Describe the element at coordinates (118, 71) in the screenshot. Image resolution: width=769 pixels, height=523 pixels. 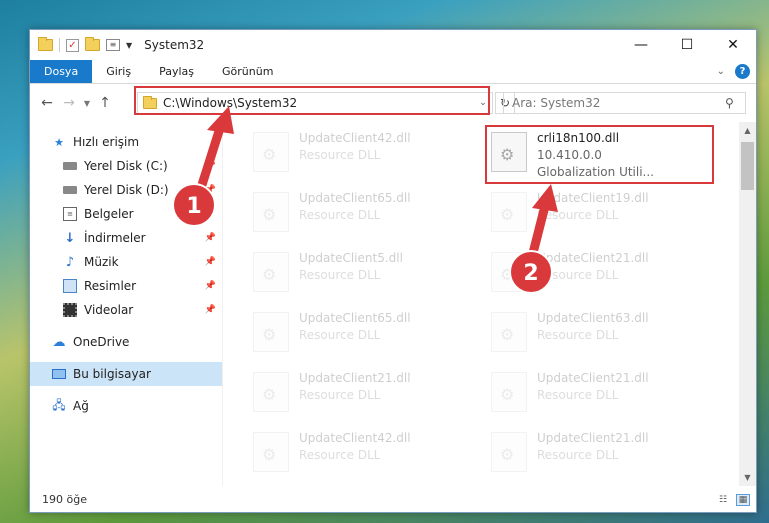
I see `tab-giris: Giriş` at that location.